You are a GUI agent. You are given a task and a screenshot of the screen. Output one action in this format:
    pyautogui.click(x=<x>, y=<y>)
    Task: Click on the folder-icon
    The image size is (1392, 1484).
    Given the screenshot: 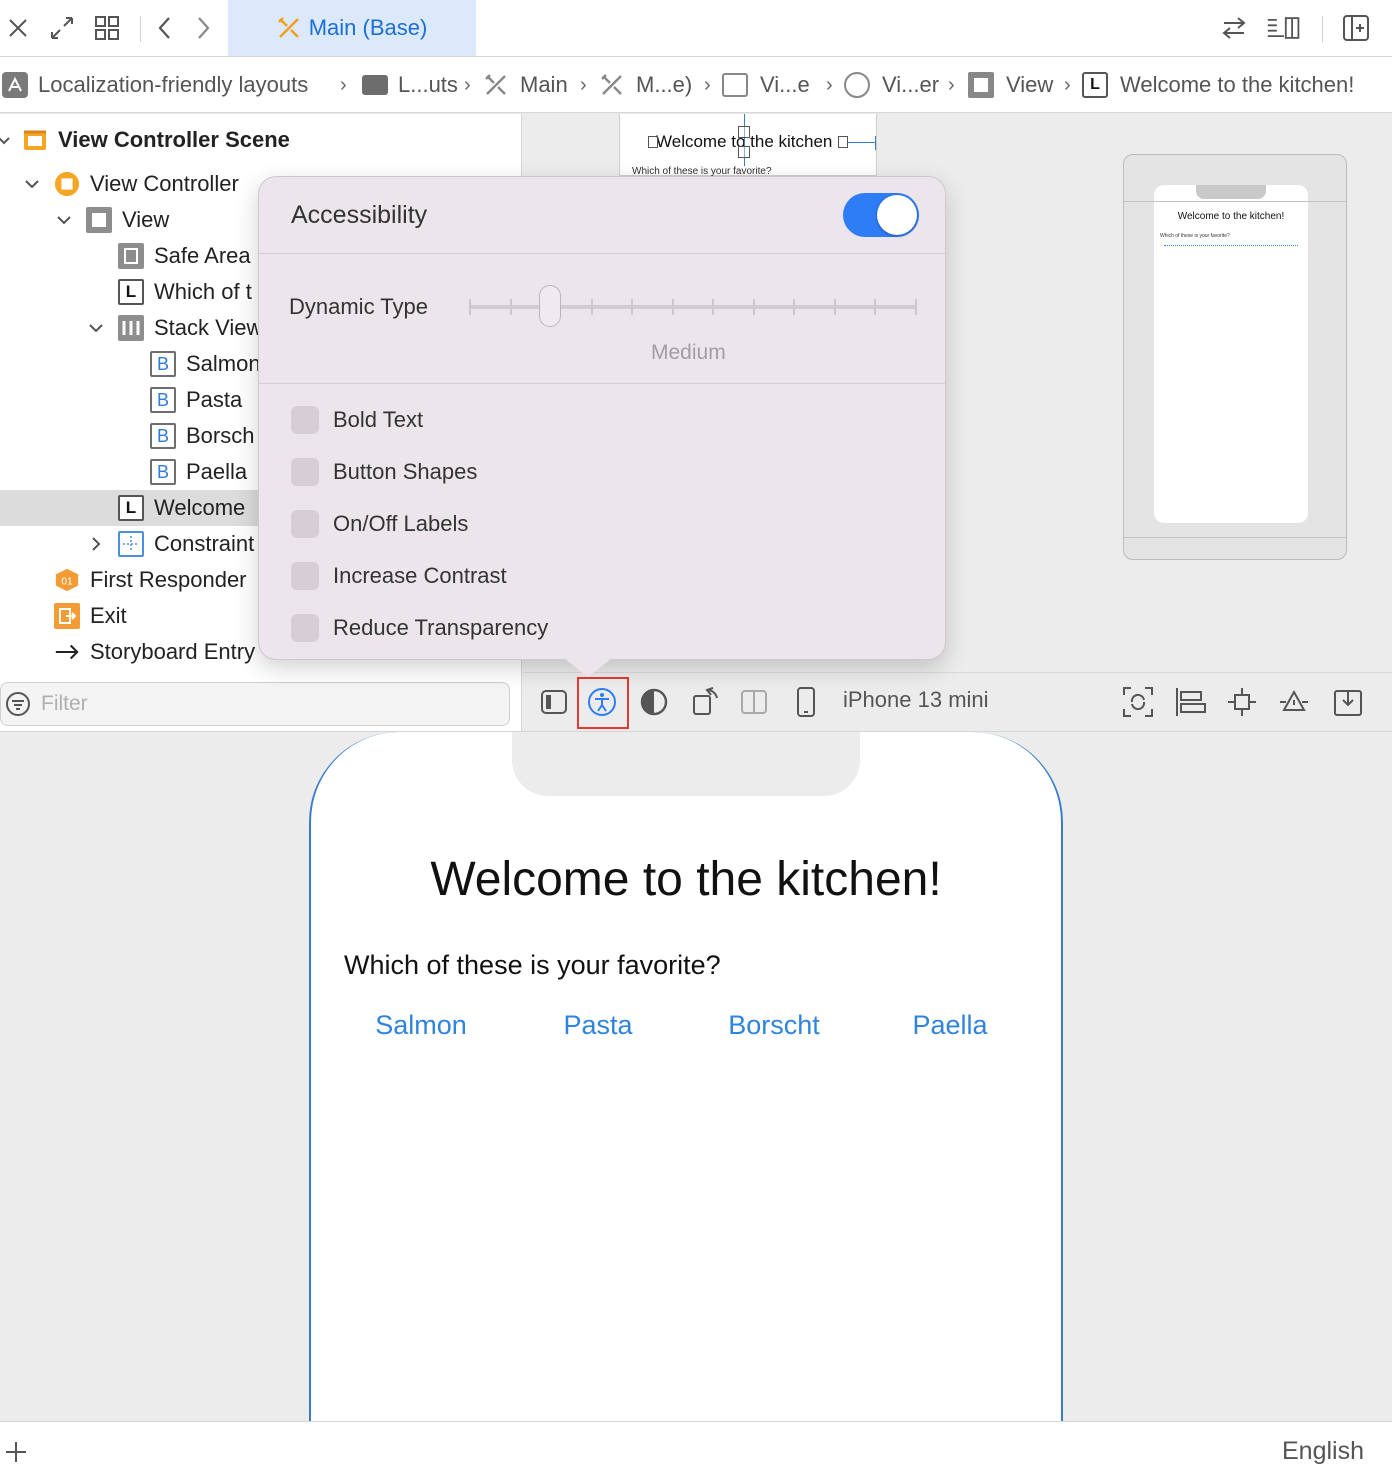 What is the action you would take?
    pyautogui.click(x=375, y=85)
    